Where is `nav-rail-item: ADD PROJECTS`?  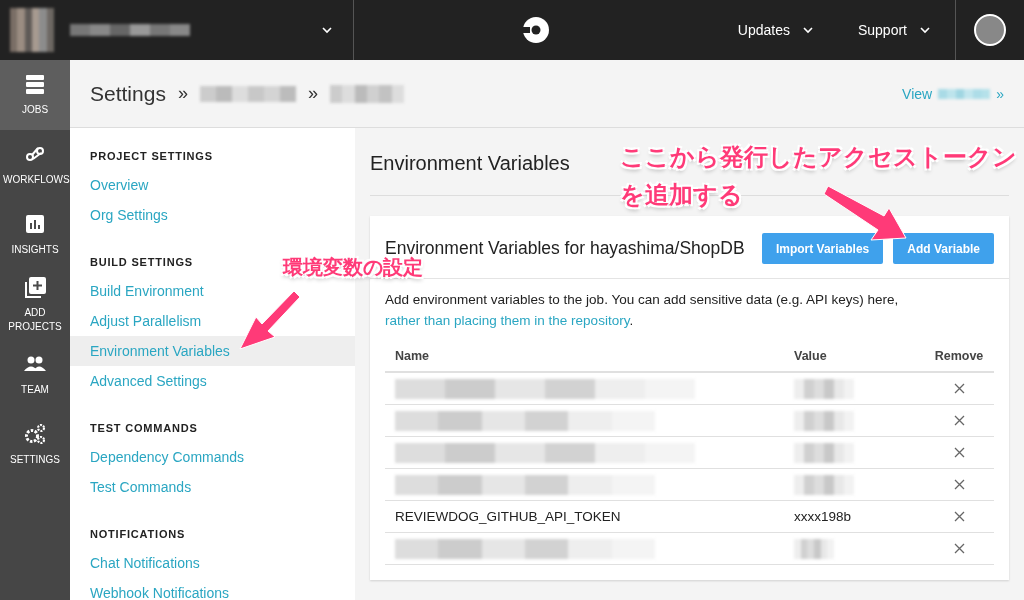
nav-rail-item: ADD PROJECTS is located at coordinates (35, 305).